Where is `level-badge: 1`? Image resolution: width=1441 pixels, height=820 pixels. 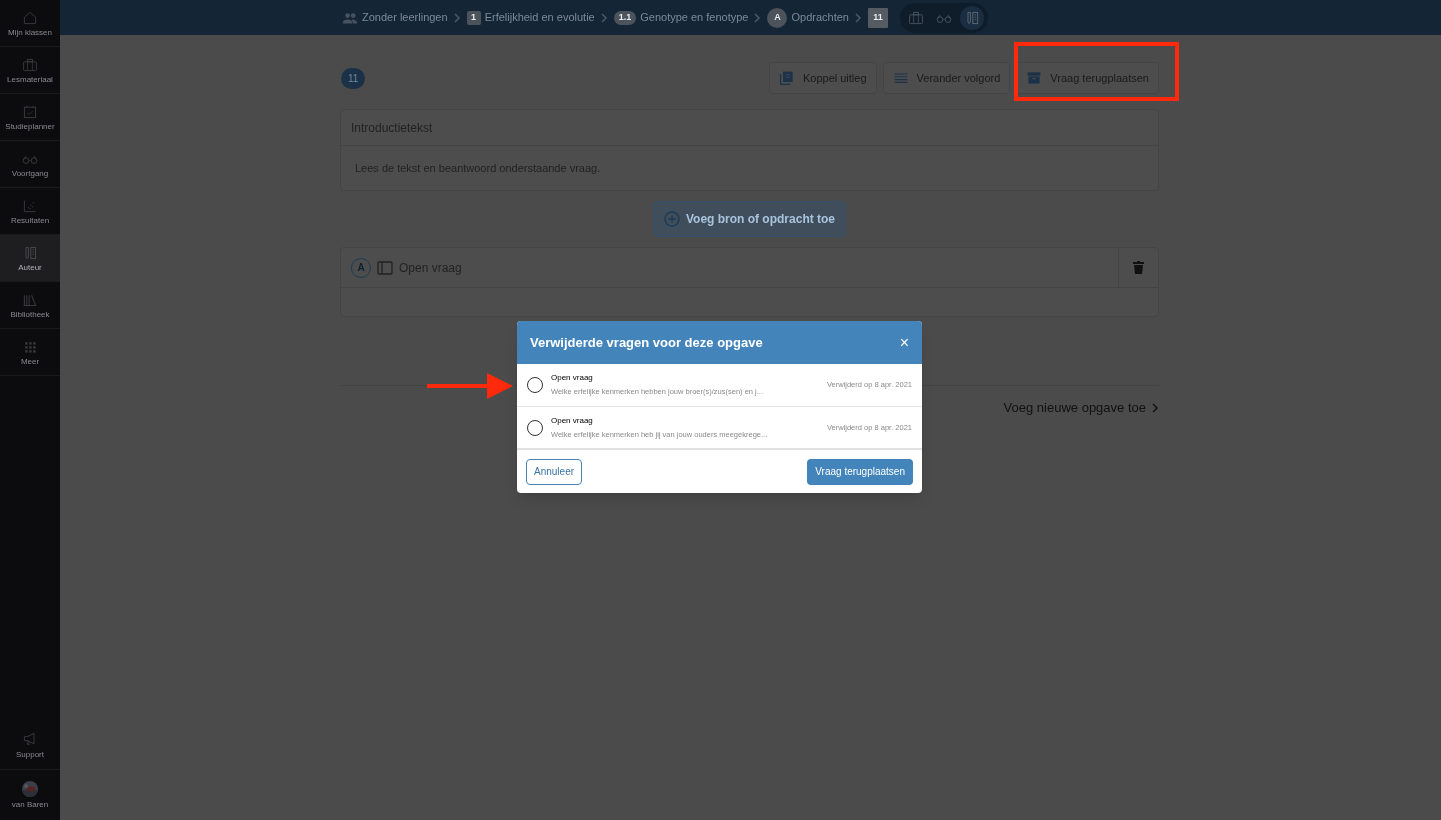 level-badge: 1 is located at coordinates (473, 17).